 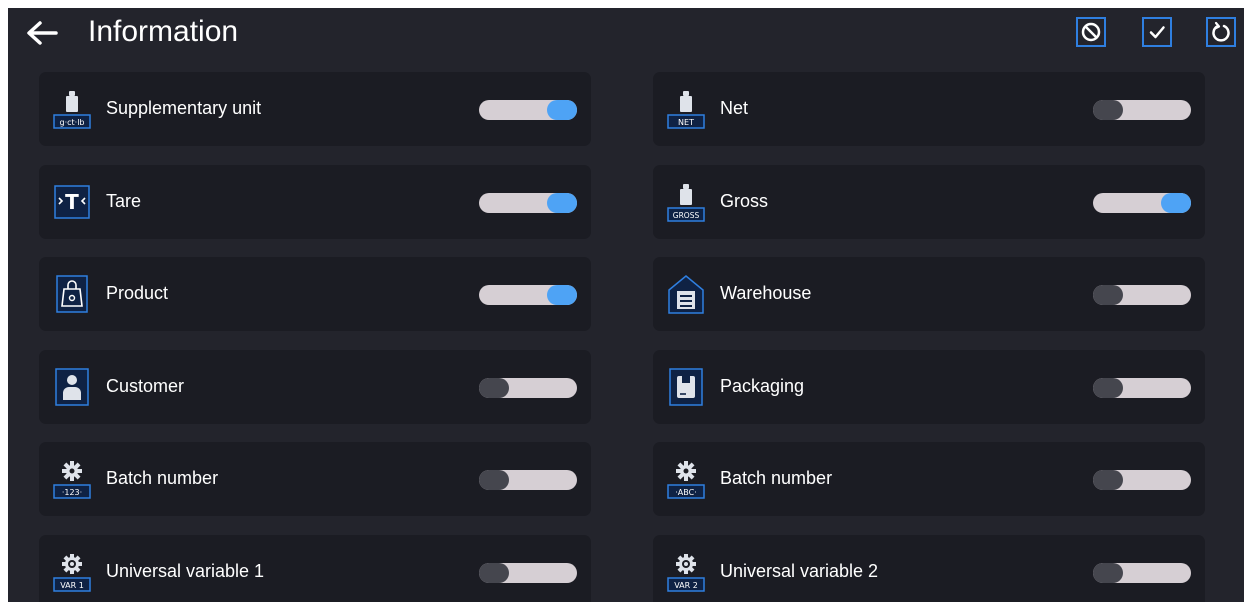 I want to click on setting-label: Warehouse, so click(x=766, y=293).